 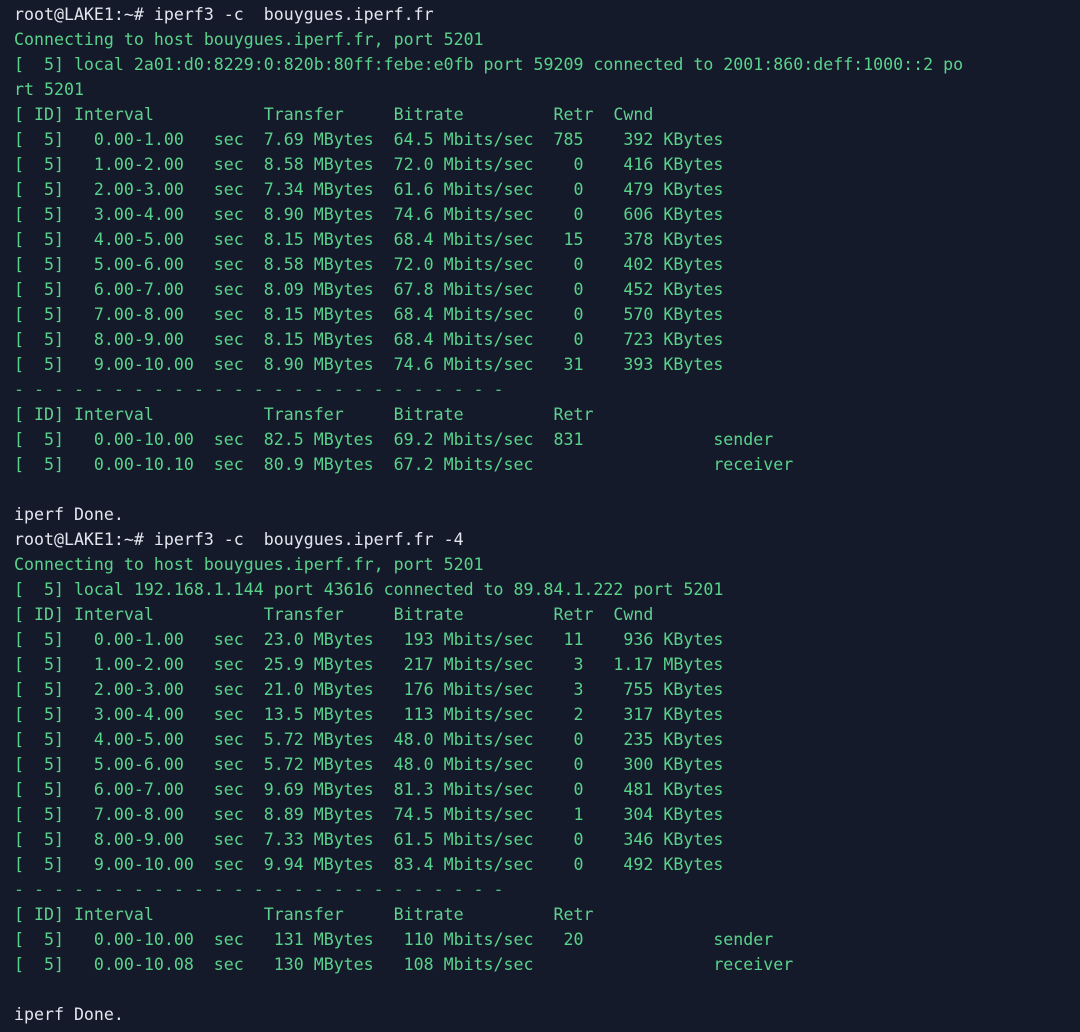 What do you see at coordinates (49, 89) in the screenshot?
I see `info-line: rt 5201` at bounding box center [49, 89].